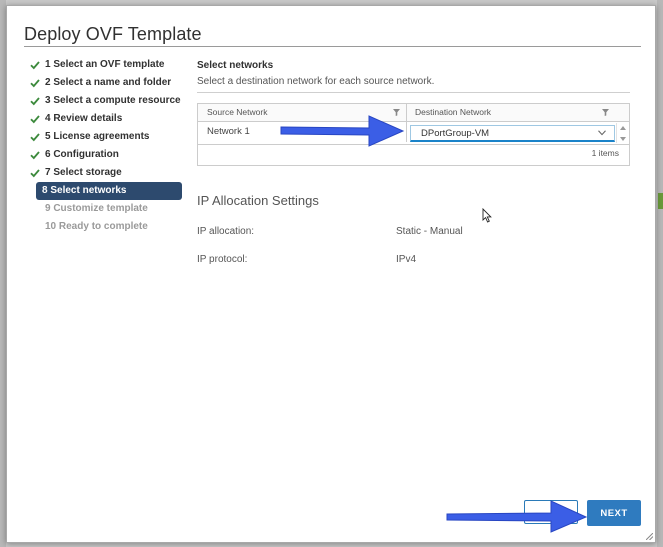  I want to click on wizard-step-8: 8 Select networks, so click(109, 191).